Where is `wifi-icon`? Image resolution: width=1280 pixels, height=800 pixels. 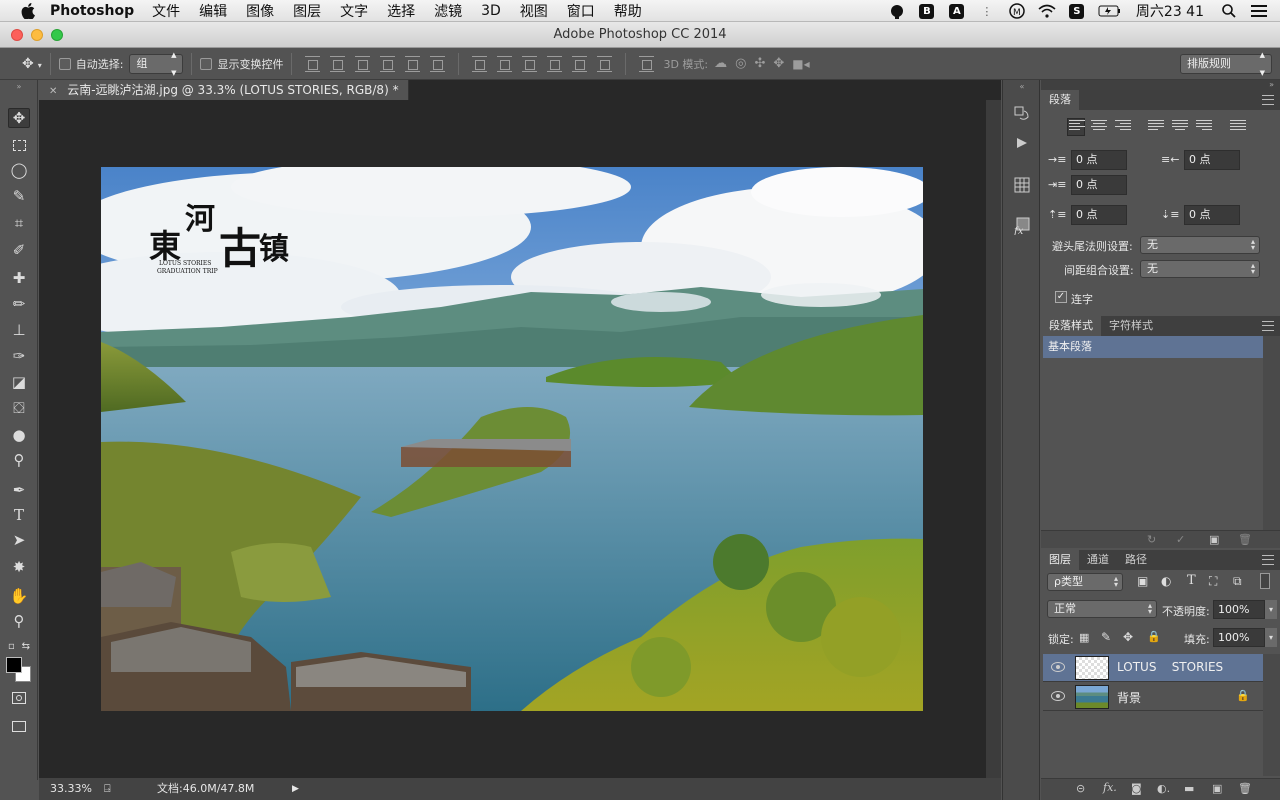
wifi-icon is located at coordinates (1047, 11).